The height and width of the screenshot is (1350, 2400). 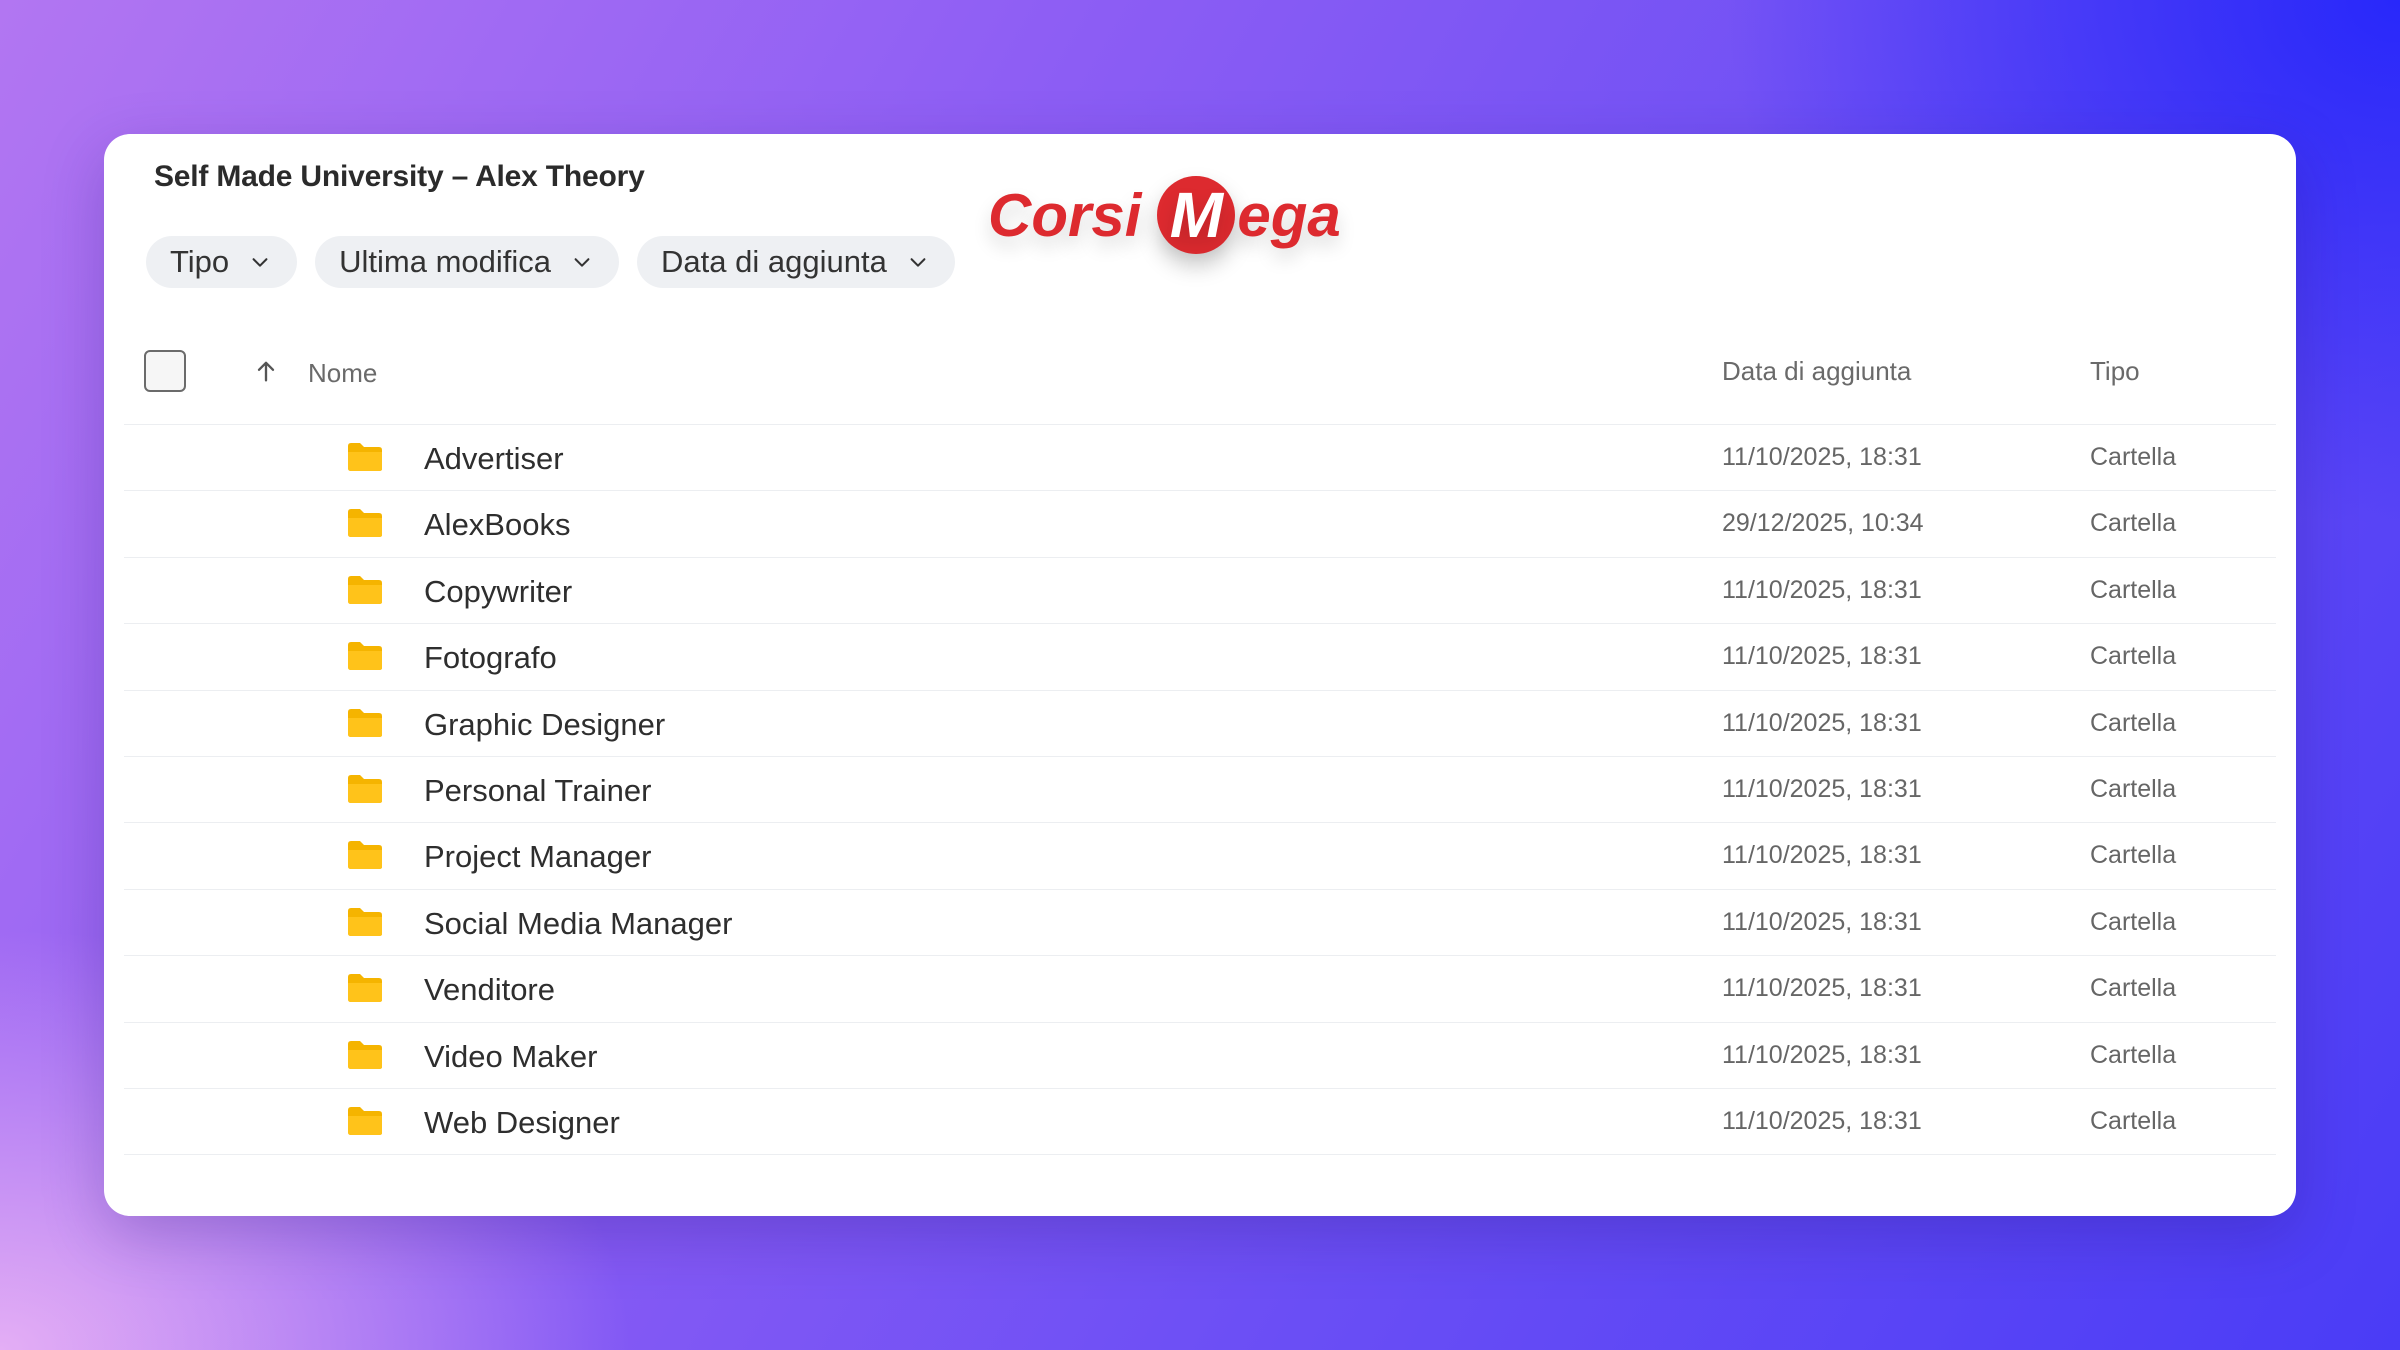 I want to click on table-row: Copywriter 11/10/2025, 18:31 Cartella, so click(x=1200, y=589).